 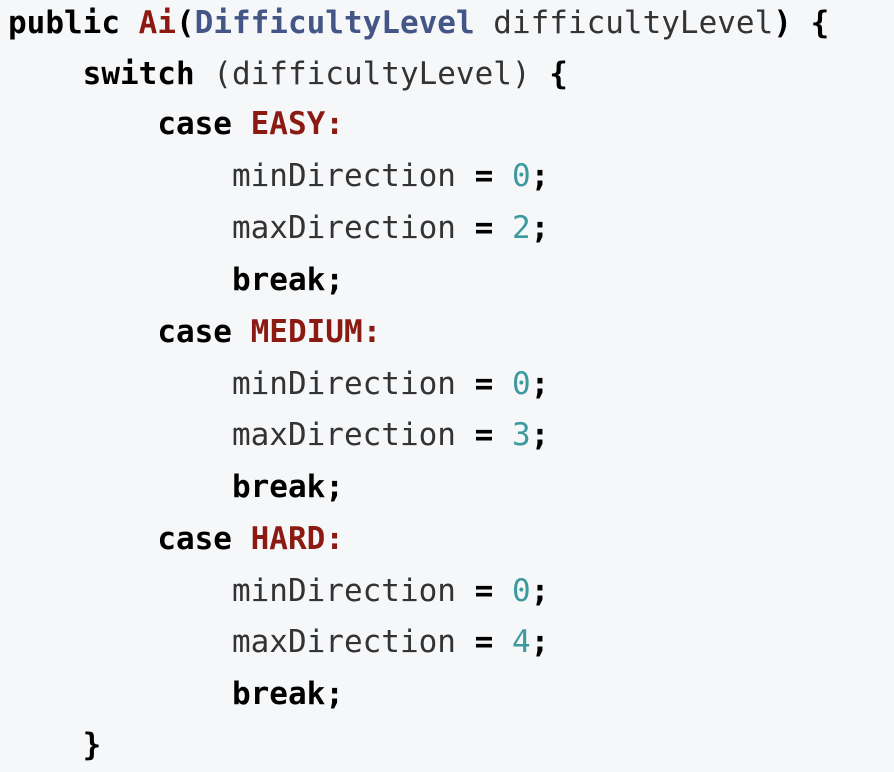 I want to click on code-line-case-hard: case HARD:, so click(x=176, y=539).